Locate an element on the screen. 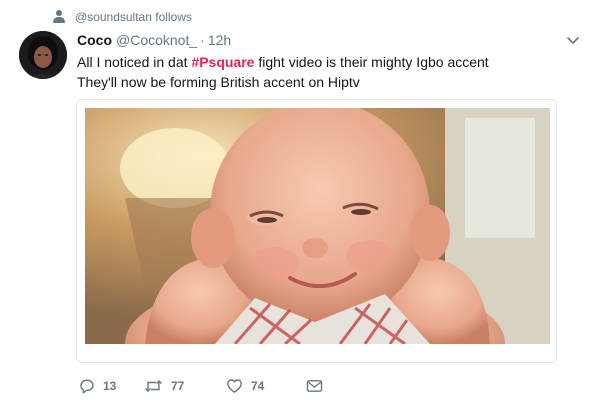 This screenshot has width=599, height=404. author-name: Coco is located at coordinates (94, 40).